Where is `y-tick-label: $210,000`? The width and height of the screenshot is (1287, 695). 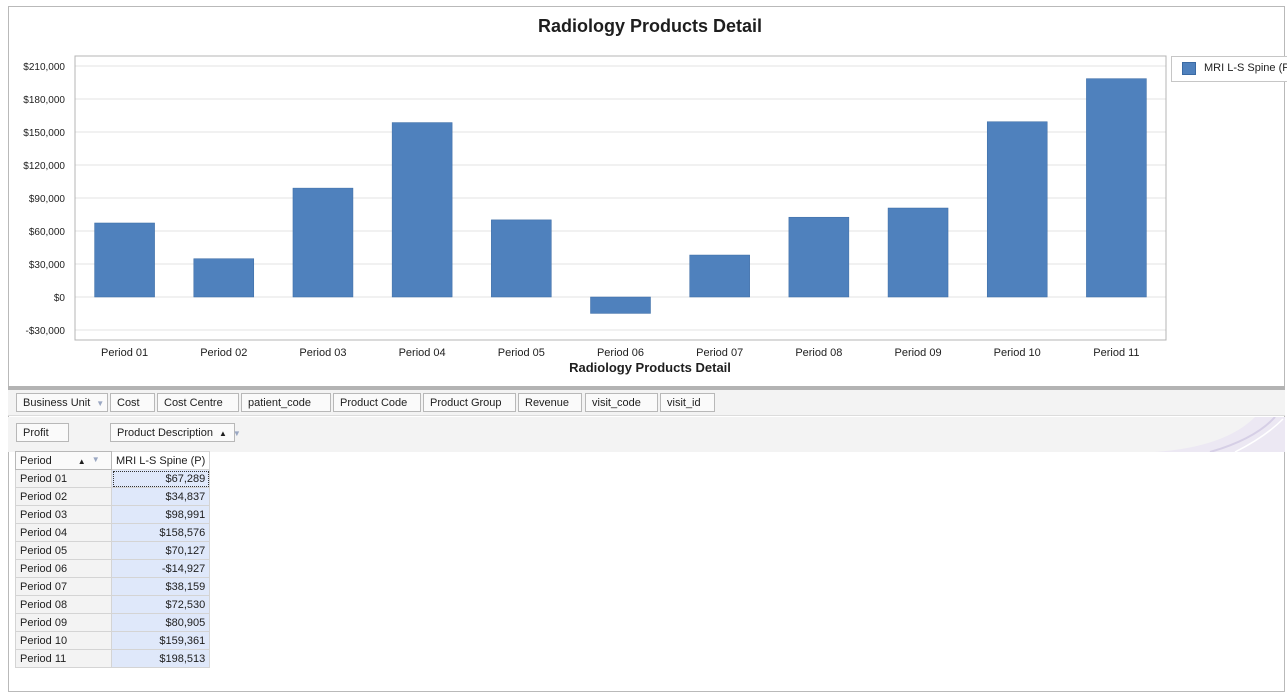 y-tick-label: $210,000 is located at coordinates (44, 67).